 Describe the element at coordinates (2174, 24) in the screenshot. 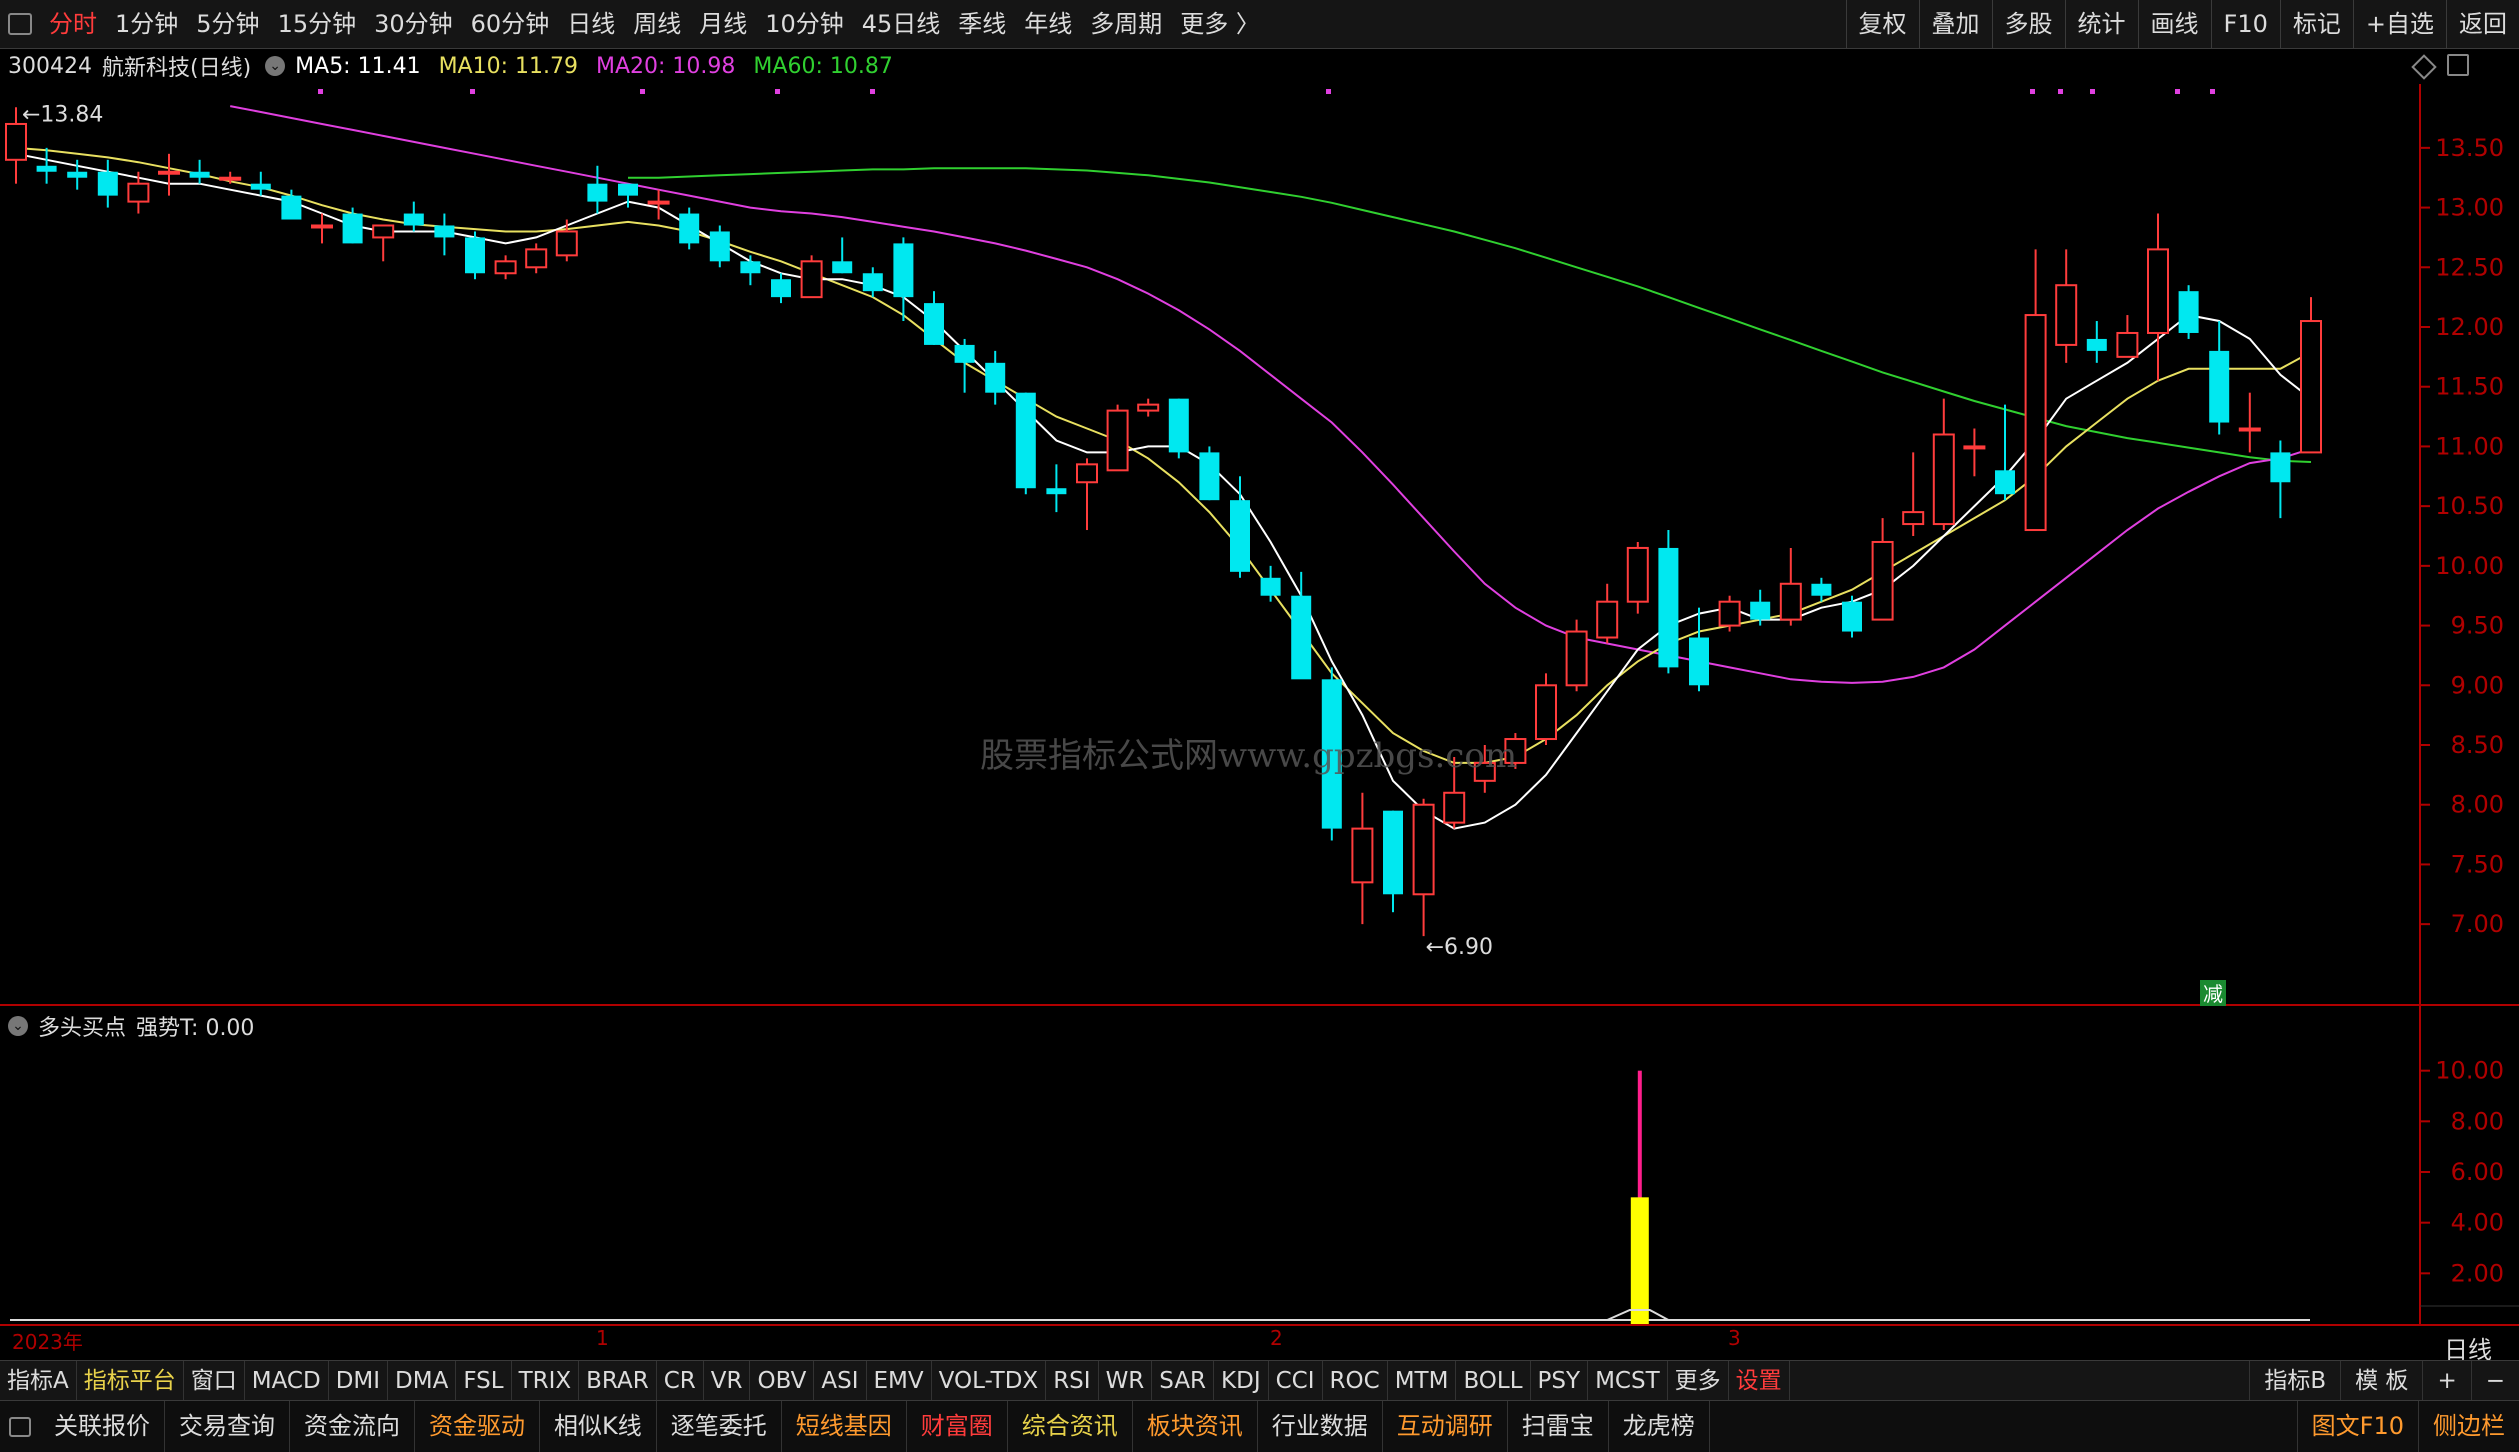

I see `tool-button: 画线` at that location.